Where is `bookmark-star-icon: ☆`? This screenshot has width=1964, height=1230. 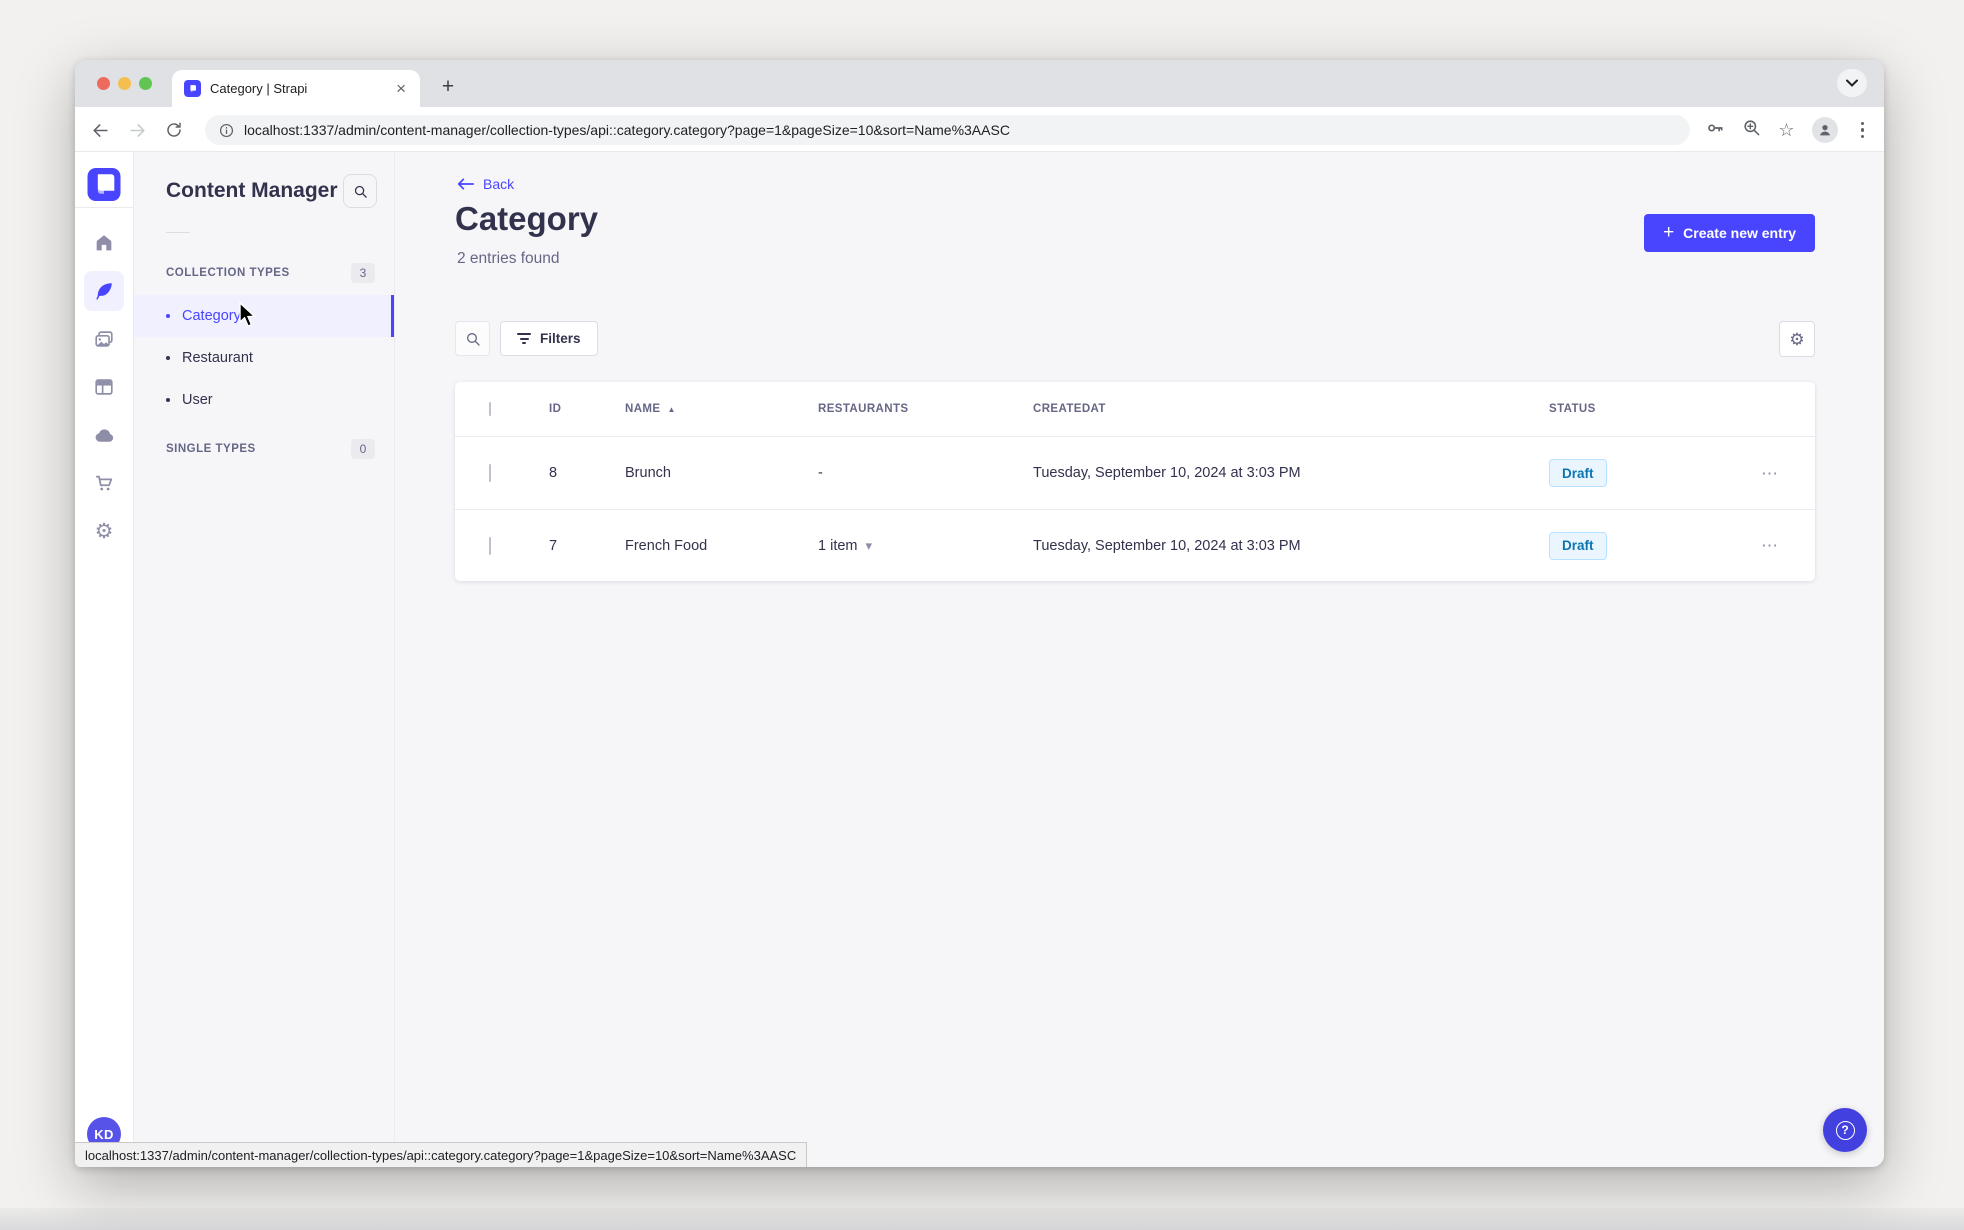 bookmark-star-icon: ☆ is located at coordinates (1786, 130).